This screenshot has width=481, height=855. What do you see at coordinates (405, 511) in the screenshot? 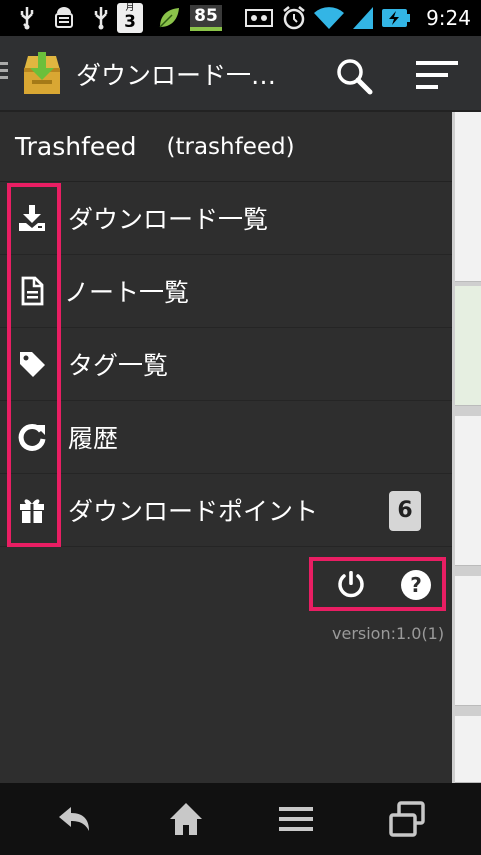
I see `points-badge: 6` at bounding box center [405, 511].